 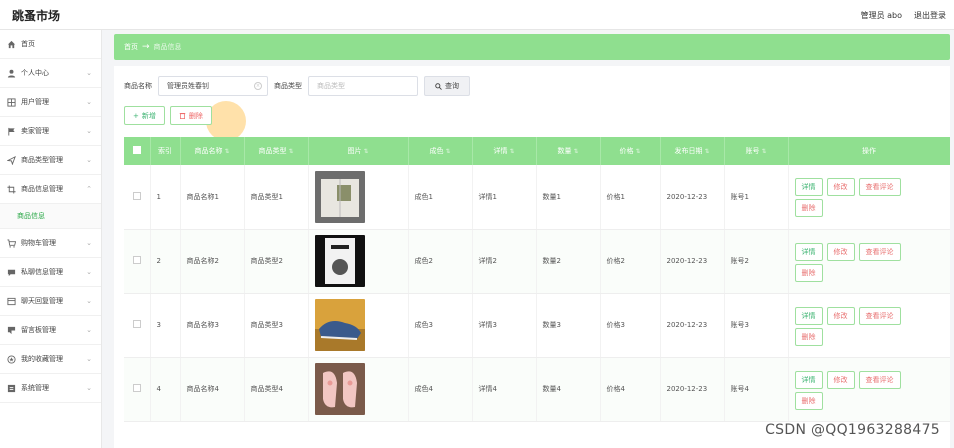 I want to click on sidebar-item-private-messages: 私聊信息管理 ⌄, so click(x=50, y=272).